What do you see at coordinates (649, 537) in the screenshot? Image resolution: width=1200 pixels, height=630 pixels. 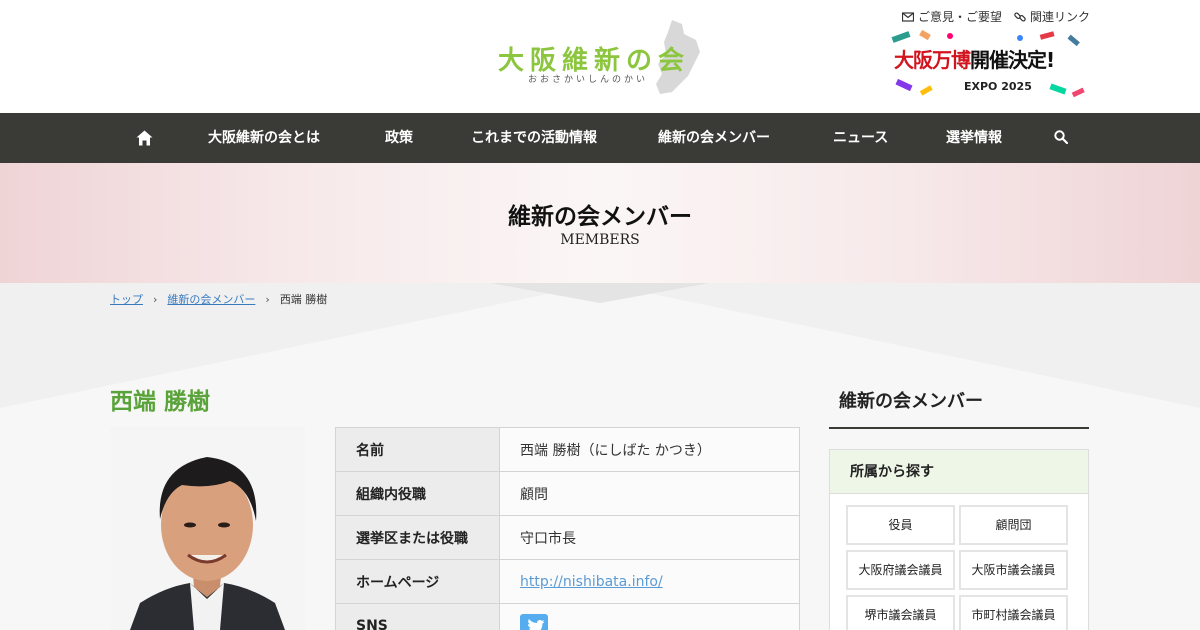 I see `row-value-district: 守口市長` at bounding box center [649, 537].